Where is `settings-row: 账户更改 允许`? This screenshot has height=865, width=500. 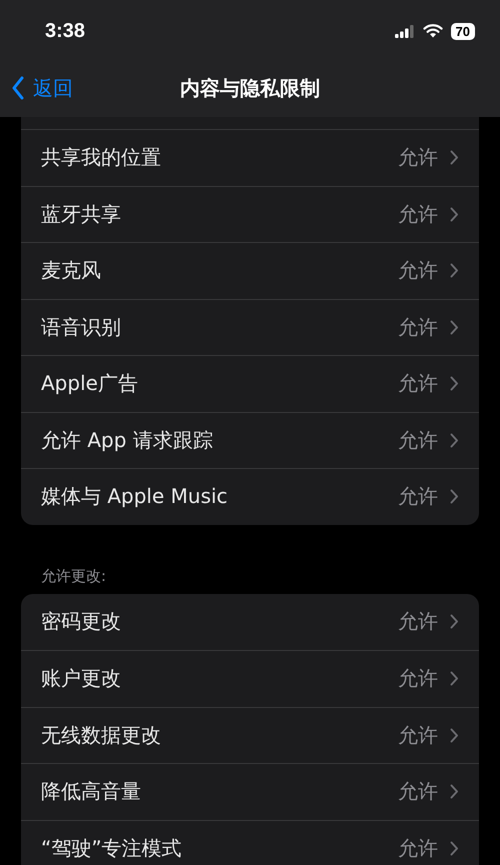
settings-row: 账户更改 允许 is located at coordinates (250, 678).